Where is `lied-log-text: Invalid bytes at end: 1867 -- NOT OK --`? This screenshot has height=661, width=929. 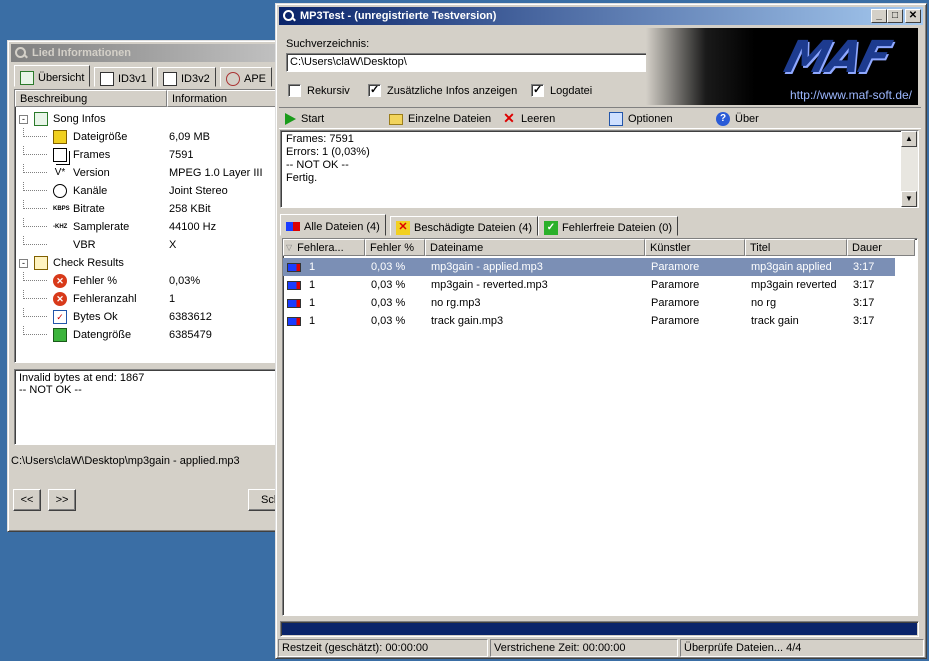
lied-log-text: Invalid bytes at end: 1867 -- NOT OK -- is located at coordinates (146, 407).